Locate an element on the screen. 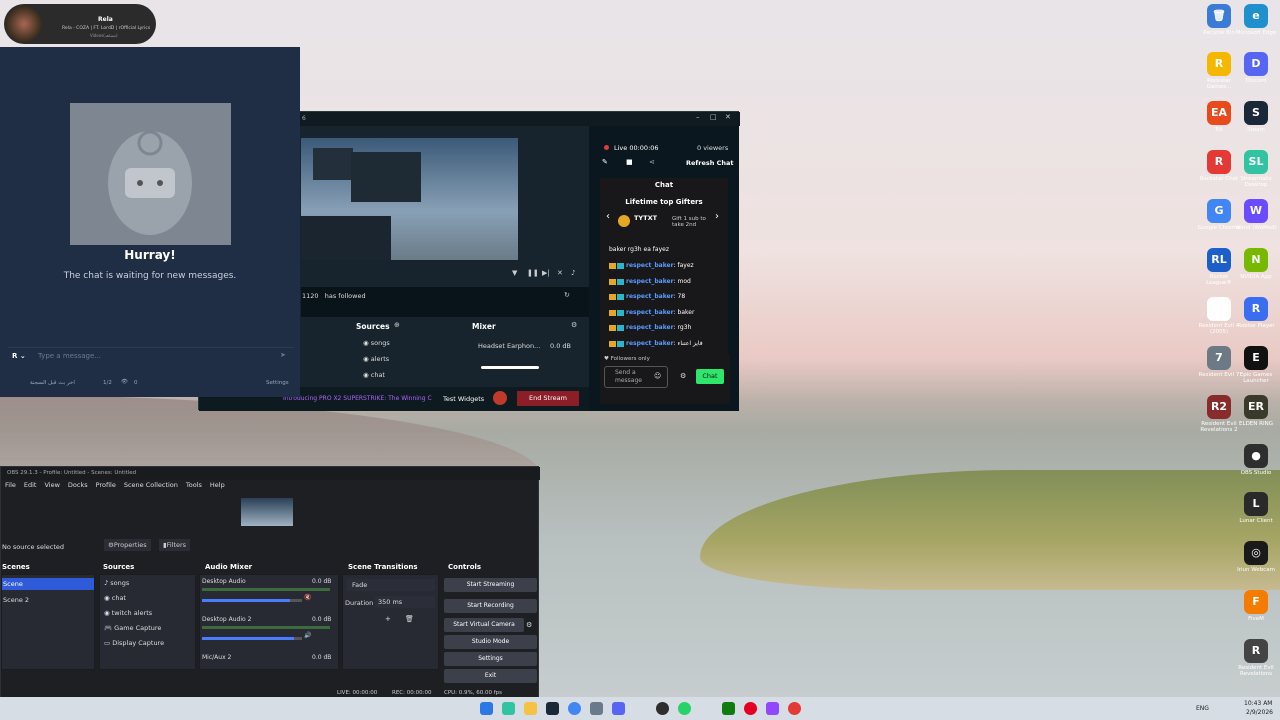  start-icon is located at coordinates (486, 708).